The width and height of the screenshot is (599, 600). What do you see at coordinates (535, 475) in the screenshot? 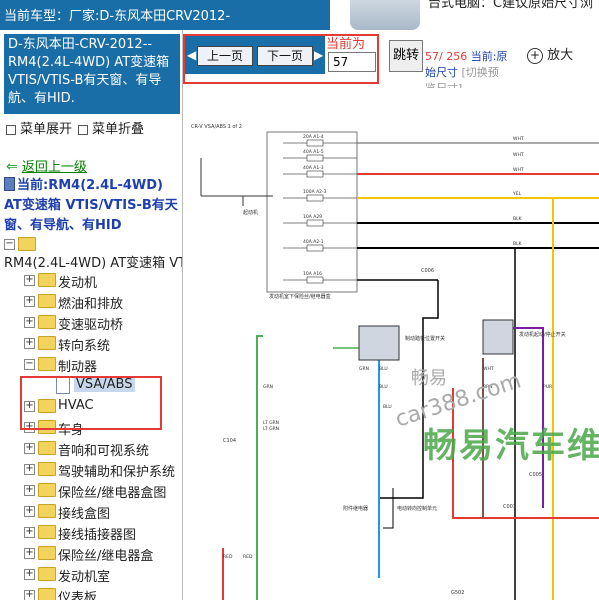
I see `connector-c005: C005` at bounding box center [535, 475].